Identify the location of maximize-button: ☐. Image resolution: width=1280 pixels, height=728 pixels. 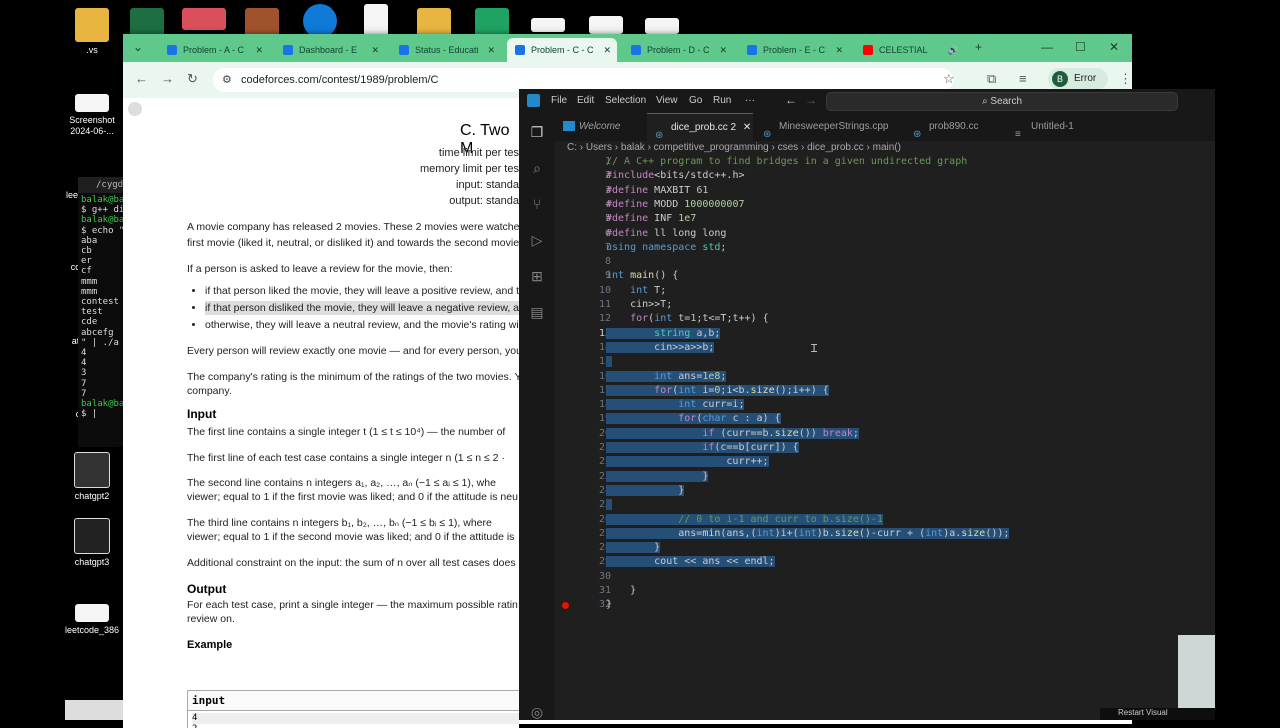
(1080, 47).